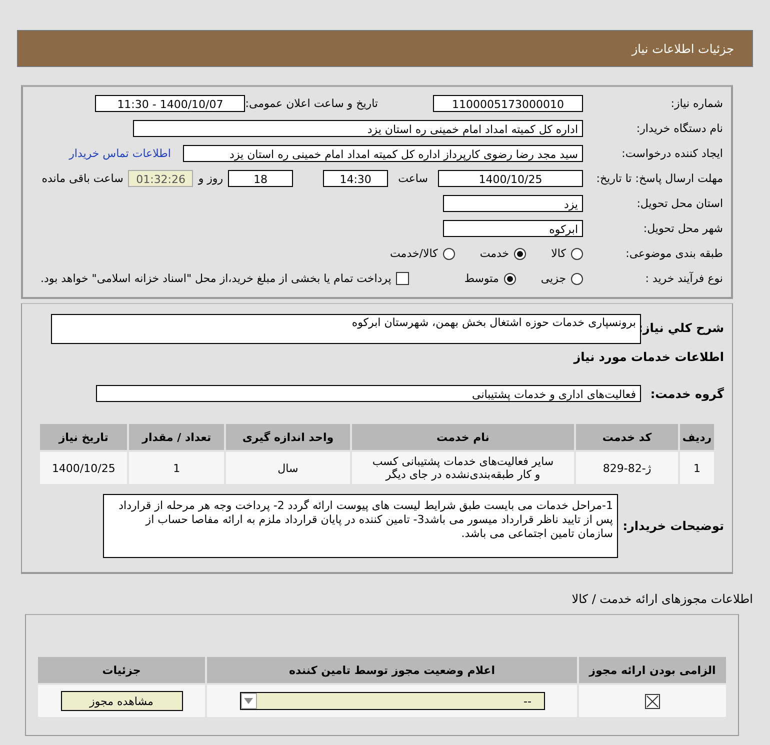 The image size is (770, 745). Describe the element at coordinates (211, 178) in the screenshot. I see `field-label: روز و` at that location.